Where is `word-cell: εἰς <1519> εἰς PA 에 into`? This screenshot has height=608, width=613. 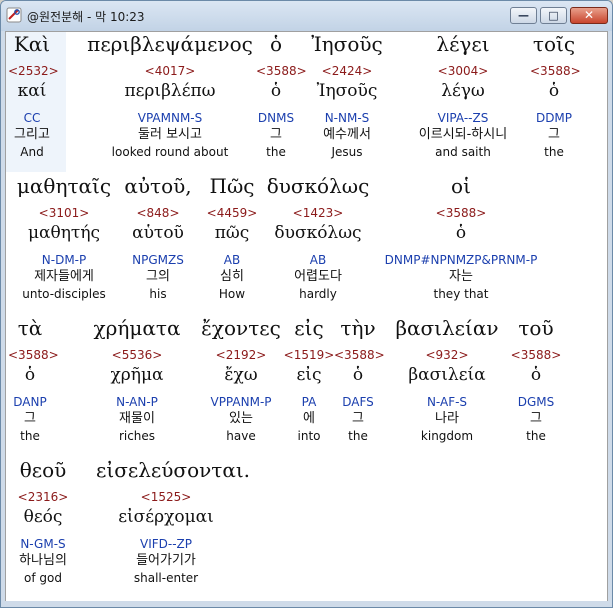 word-cell: εἰς <1519> εἰς PA 에 into is located at coordinates (309, 386).